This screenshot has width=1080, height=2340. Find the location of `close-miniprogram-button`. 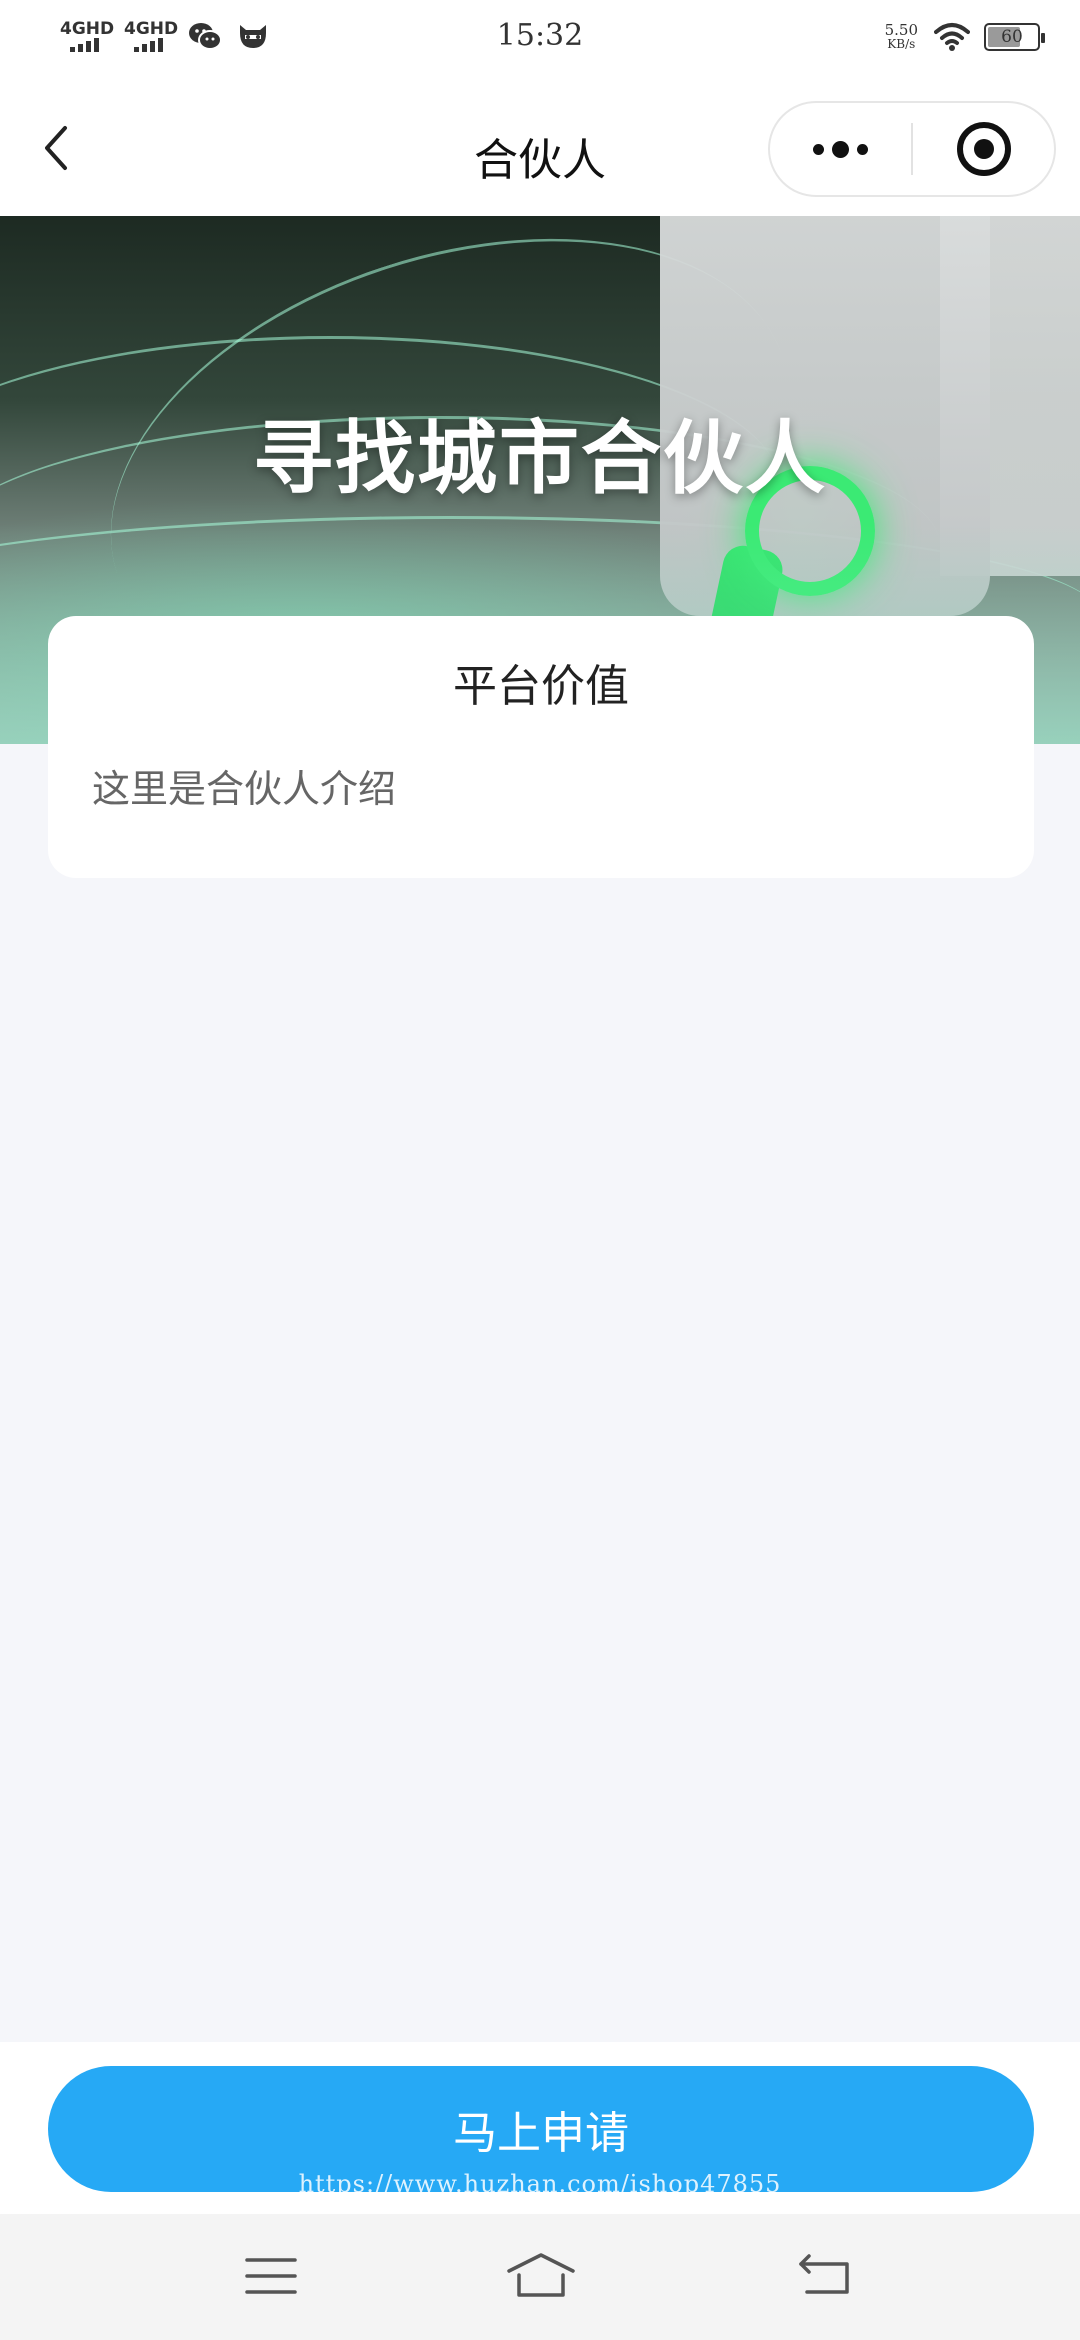

close-miniprogram-button is located at coordinates (983, 149).